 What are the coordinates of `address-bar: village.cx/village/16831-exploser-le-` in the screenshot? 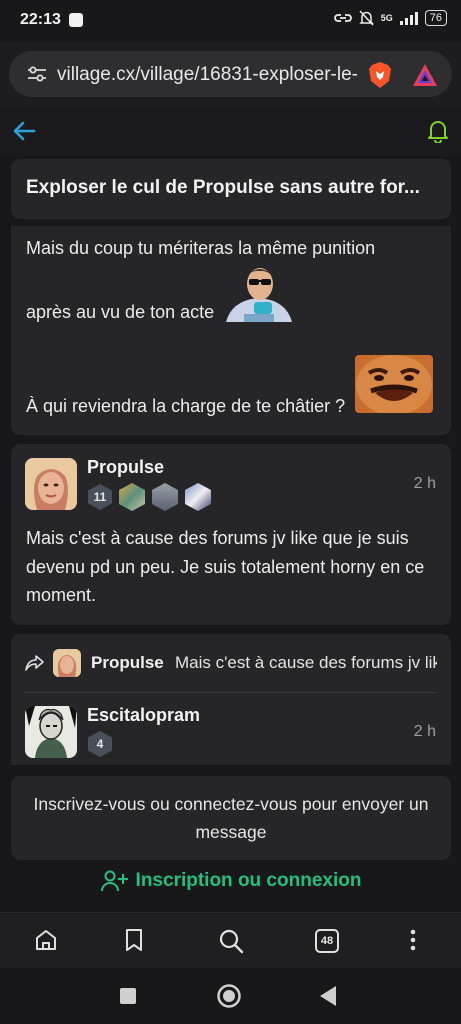 It's located at (230, 74).